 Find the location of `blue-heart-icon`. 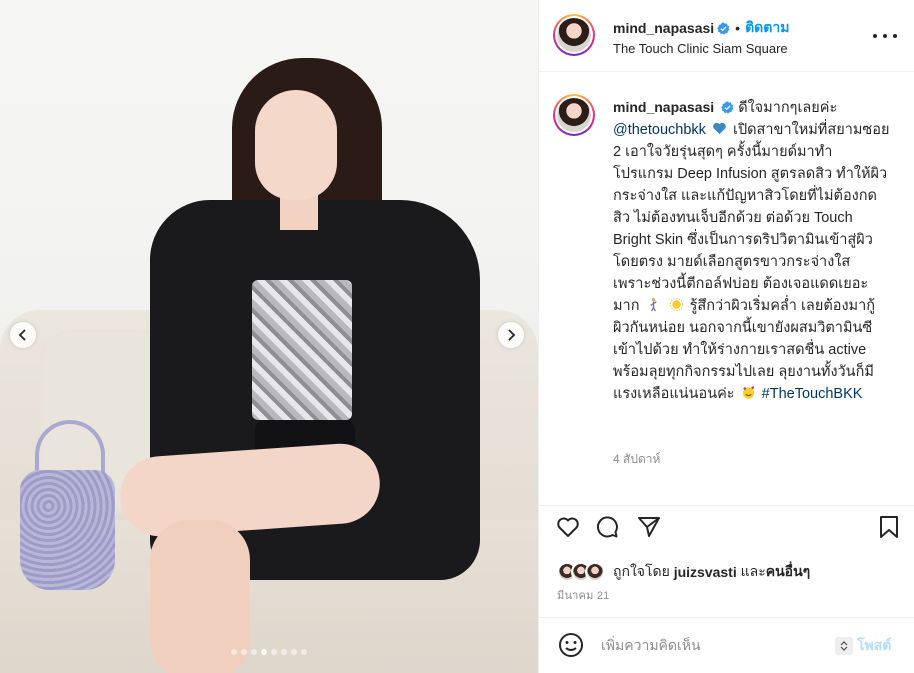

blue-heart-icon is located at coordinates (719, 128).